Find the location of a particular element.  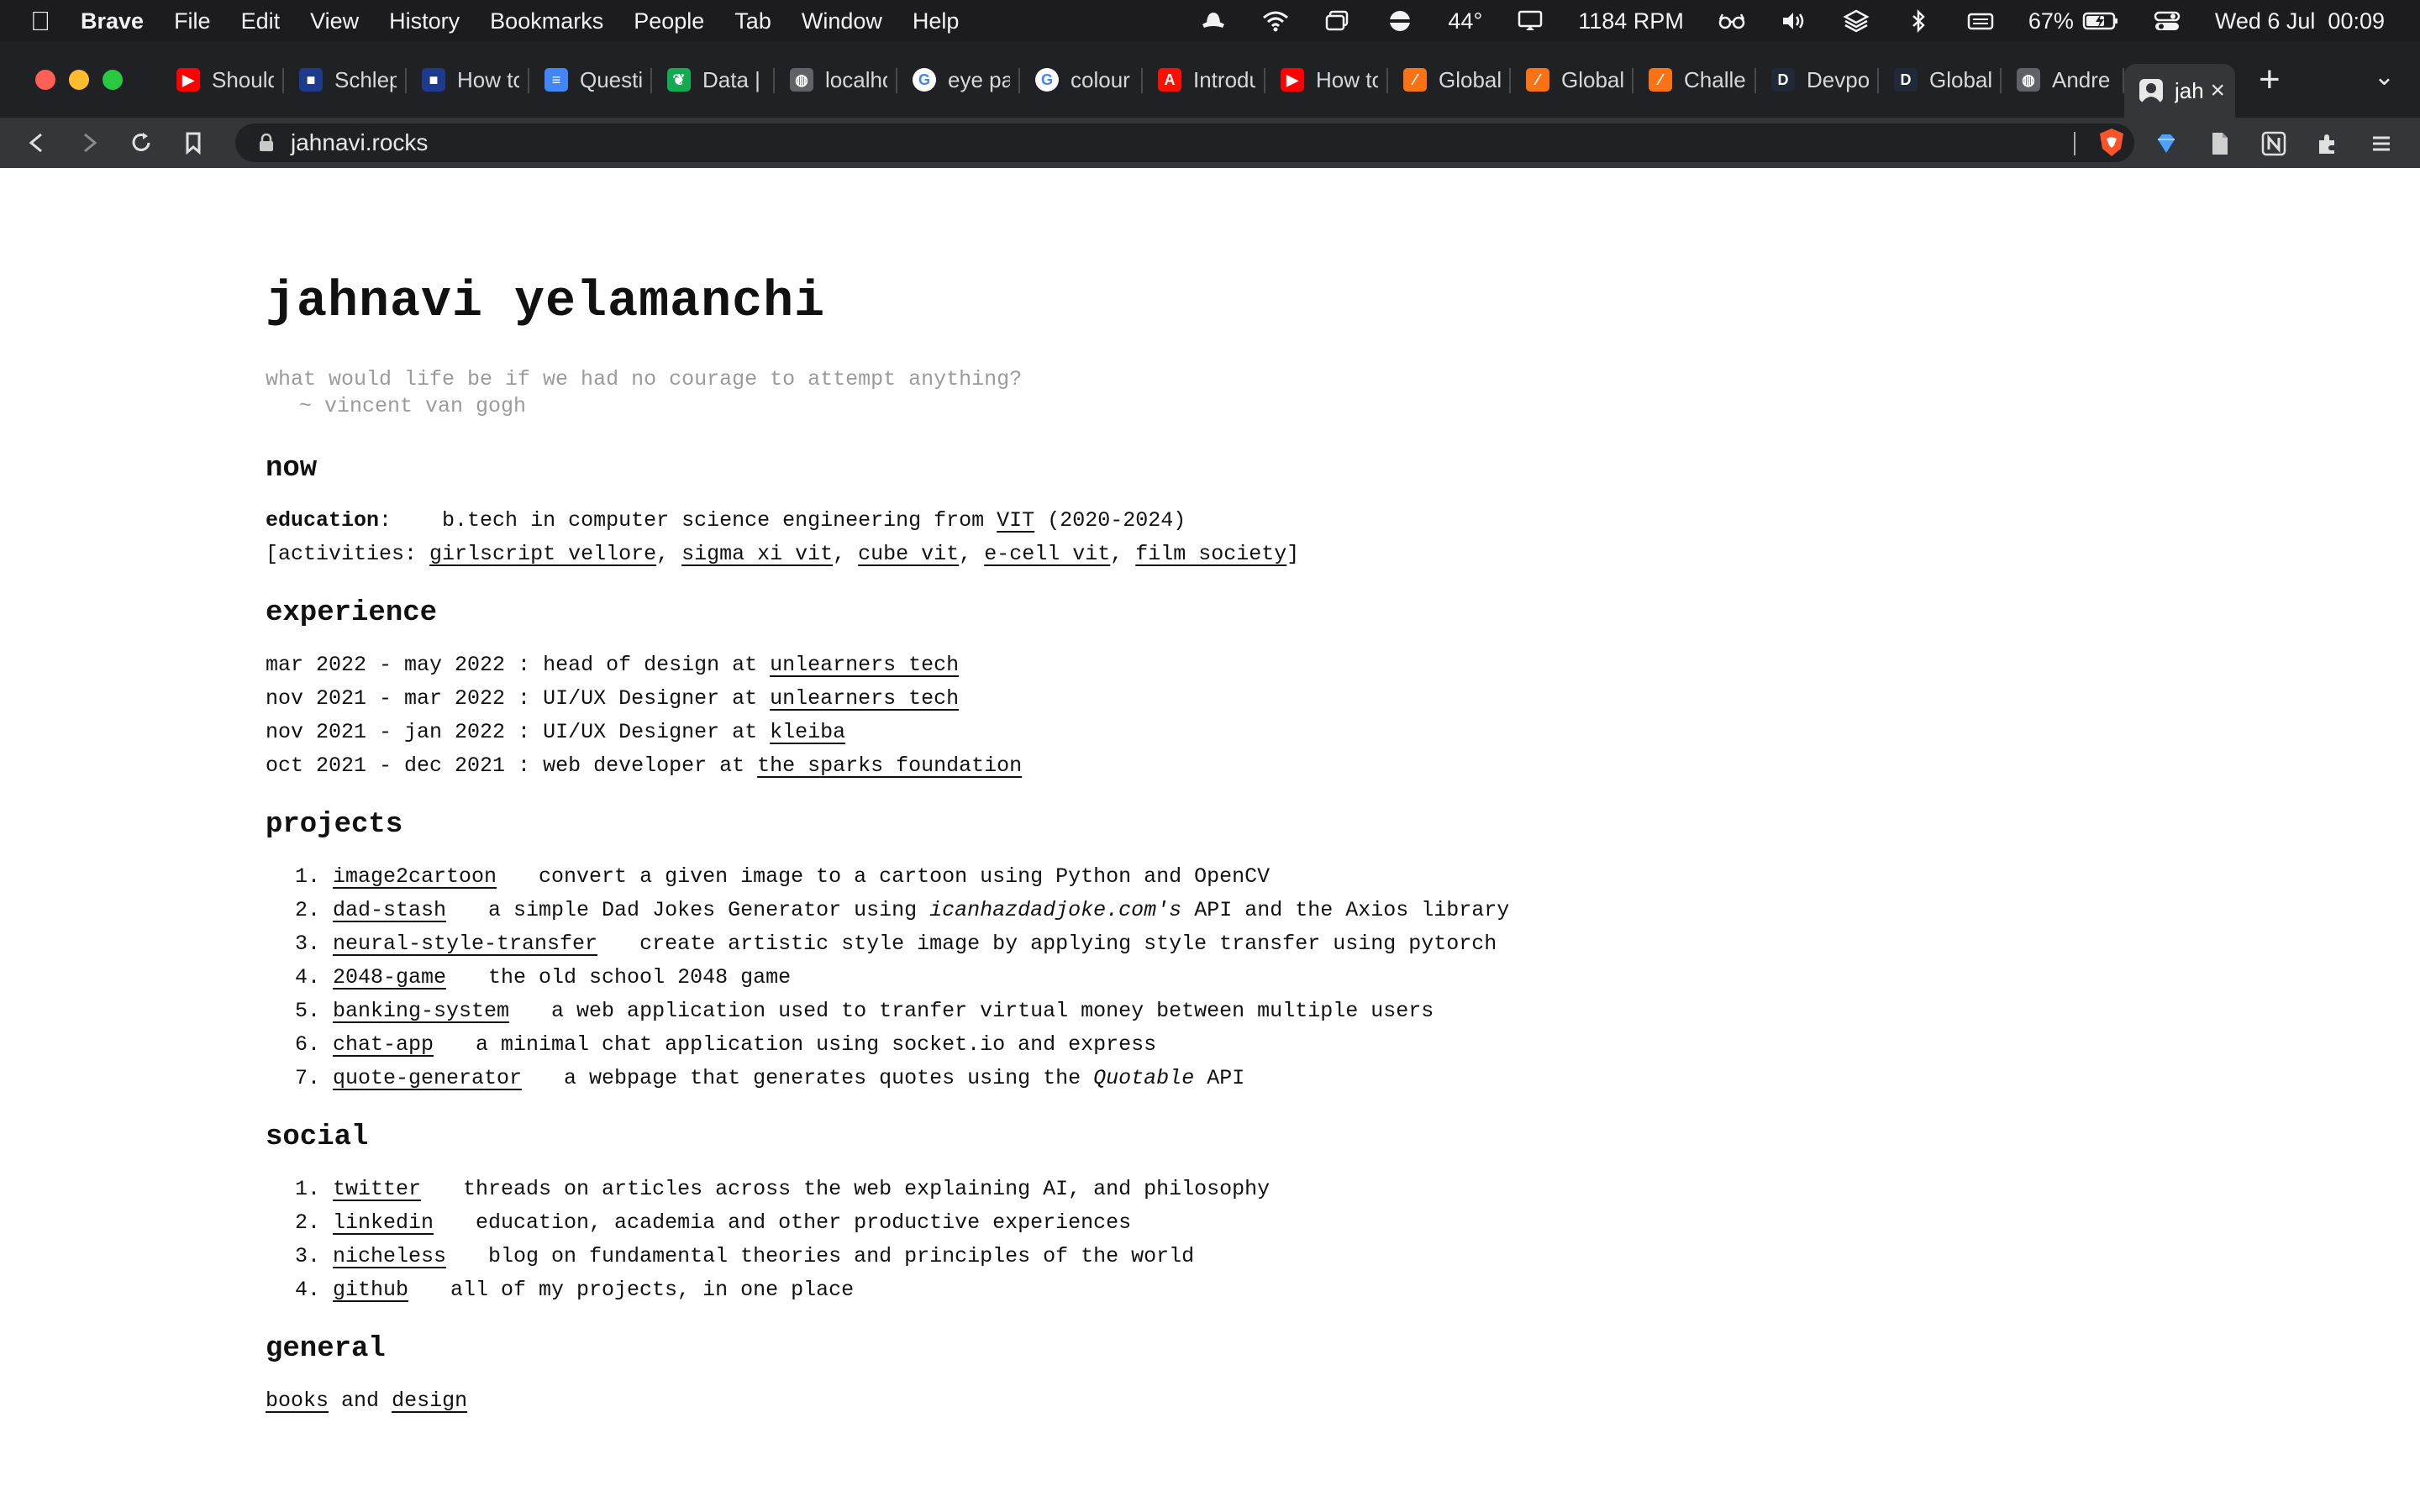

app-name-menu: Brave is located at coordinates (113, 21).